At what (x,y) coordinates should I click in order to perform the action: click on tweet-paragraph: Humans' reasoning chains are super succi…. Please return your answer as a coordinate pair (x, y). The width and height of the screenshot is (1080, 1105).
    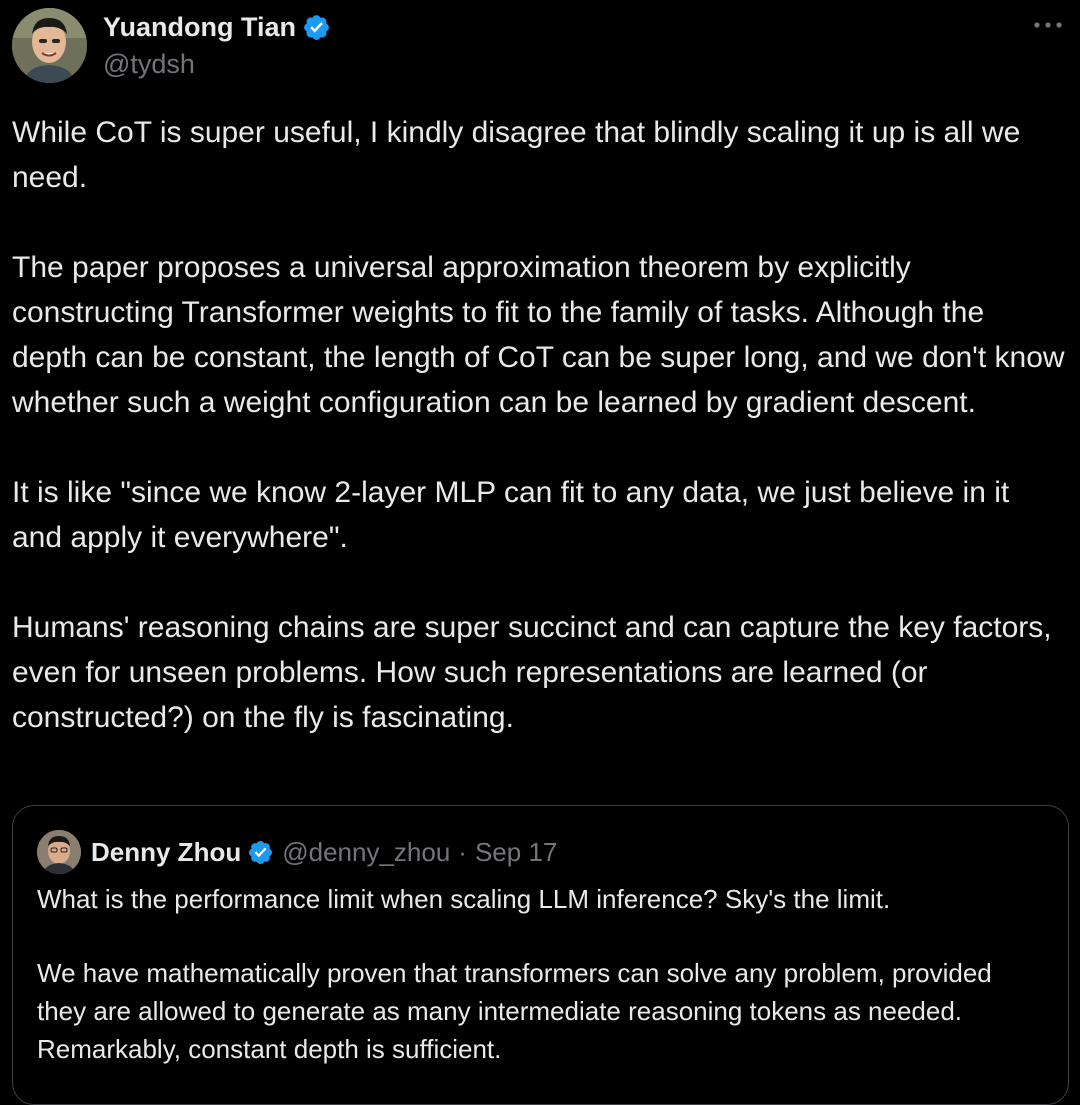
    Looking at the image, I should click on (532, 672).